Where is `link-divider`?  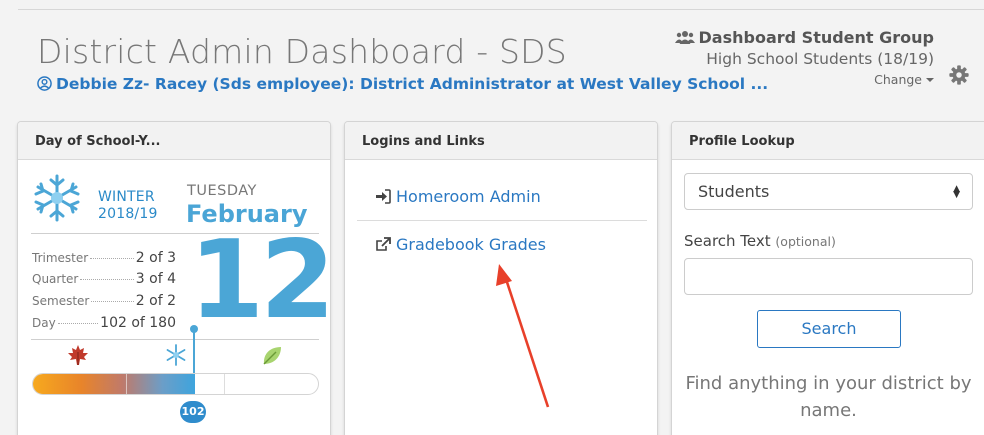 link-divider is located at coordinates (502, 220).